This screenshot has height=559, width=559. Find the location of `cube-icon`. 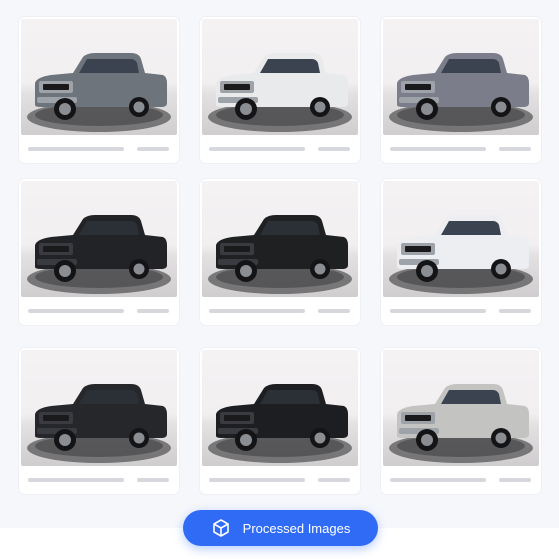

cube-icon is located at coordinates (221, 528).